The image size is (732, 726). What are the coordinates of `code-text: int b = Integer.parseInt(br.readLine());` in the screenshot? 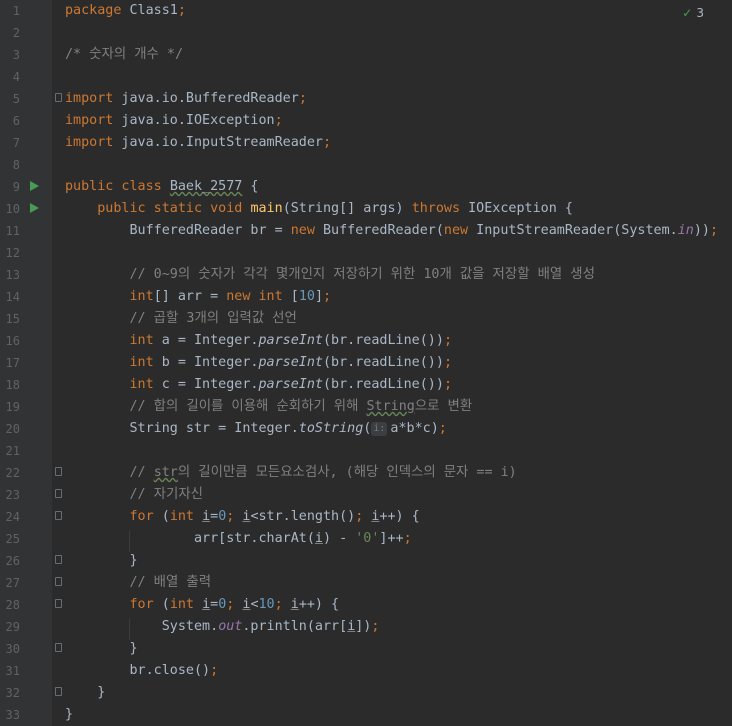 It's located at (291, 362).